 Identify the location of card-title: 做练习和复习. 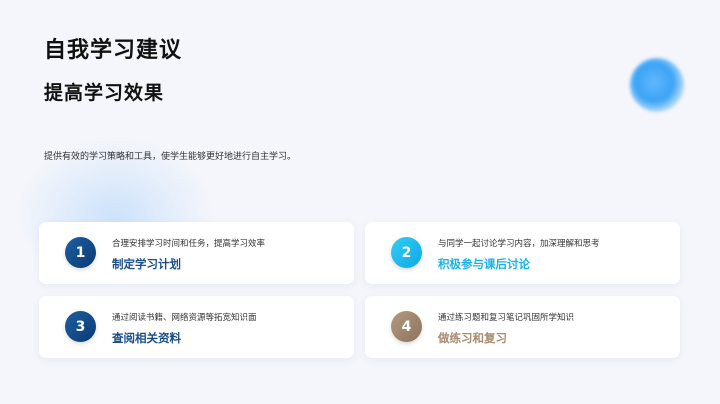
(472, 338).